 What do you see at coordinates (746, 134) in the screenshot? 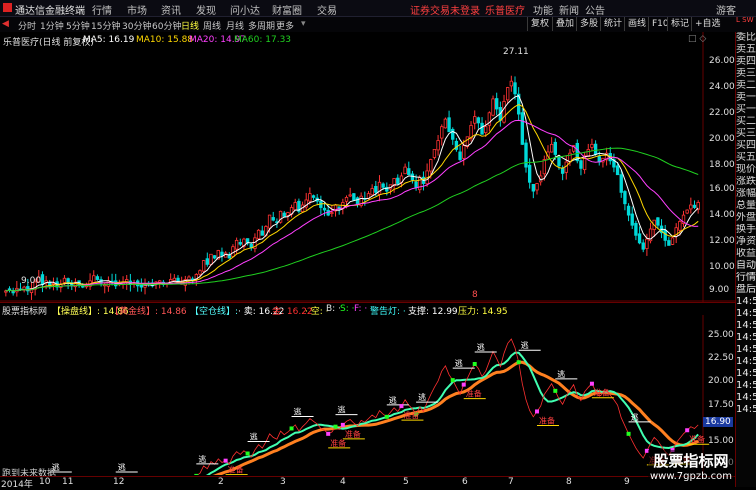
I see `side-panel-item: 买三` at bounding box center [746, 134].